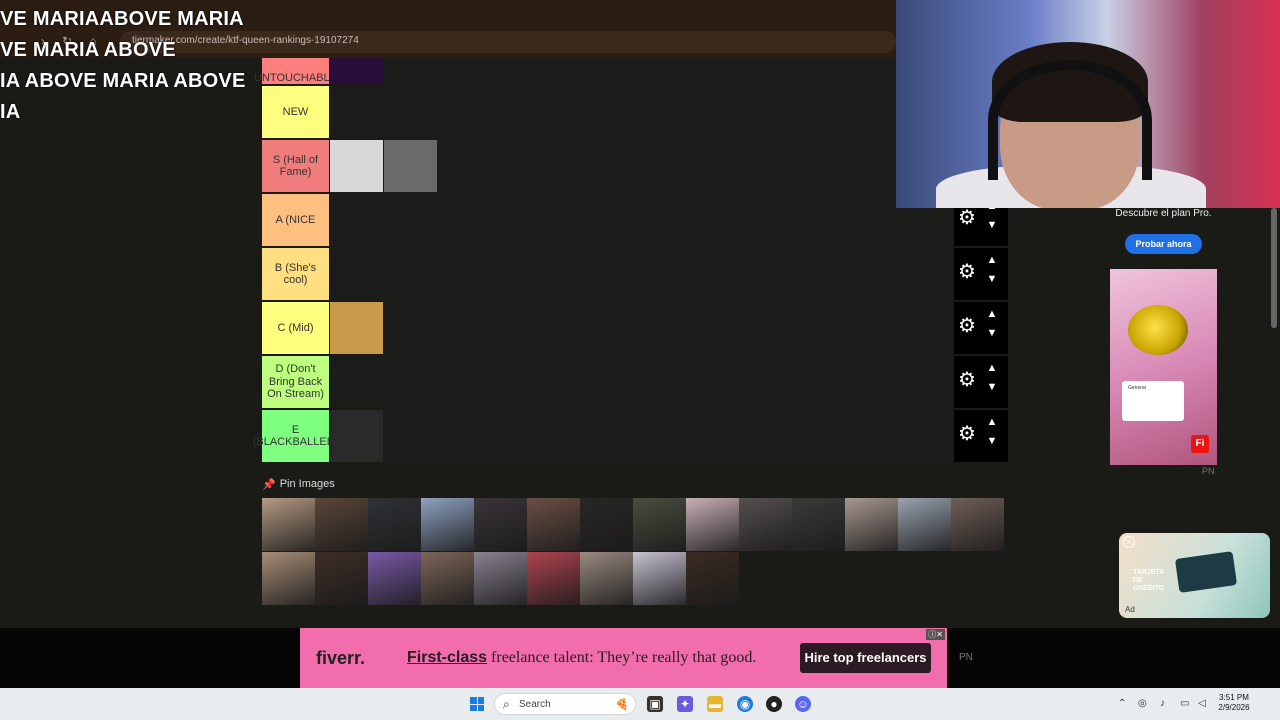 Image resolution: width=1280 pixels, height=720 pixels. Describe the element at coordinates (295, 382) in the screenshot. I see `tier-label: D (Don't Bring Back On Stream)` at that location.